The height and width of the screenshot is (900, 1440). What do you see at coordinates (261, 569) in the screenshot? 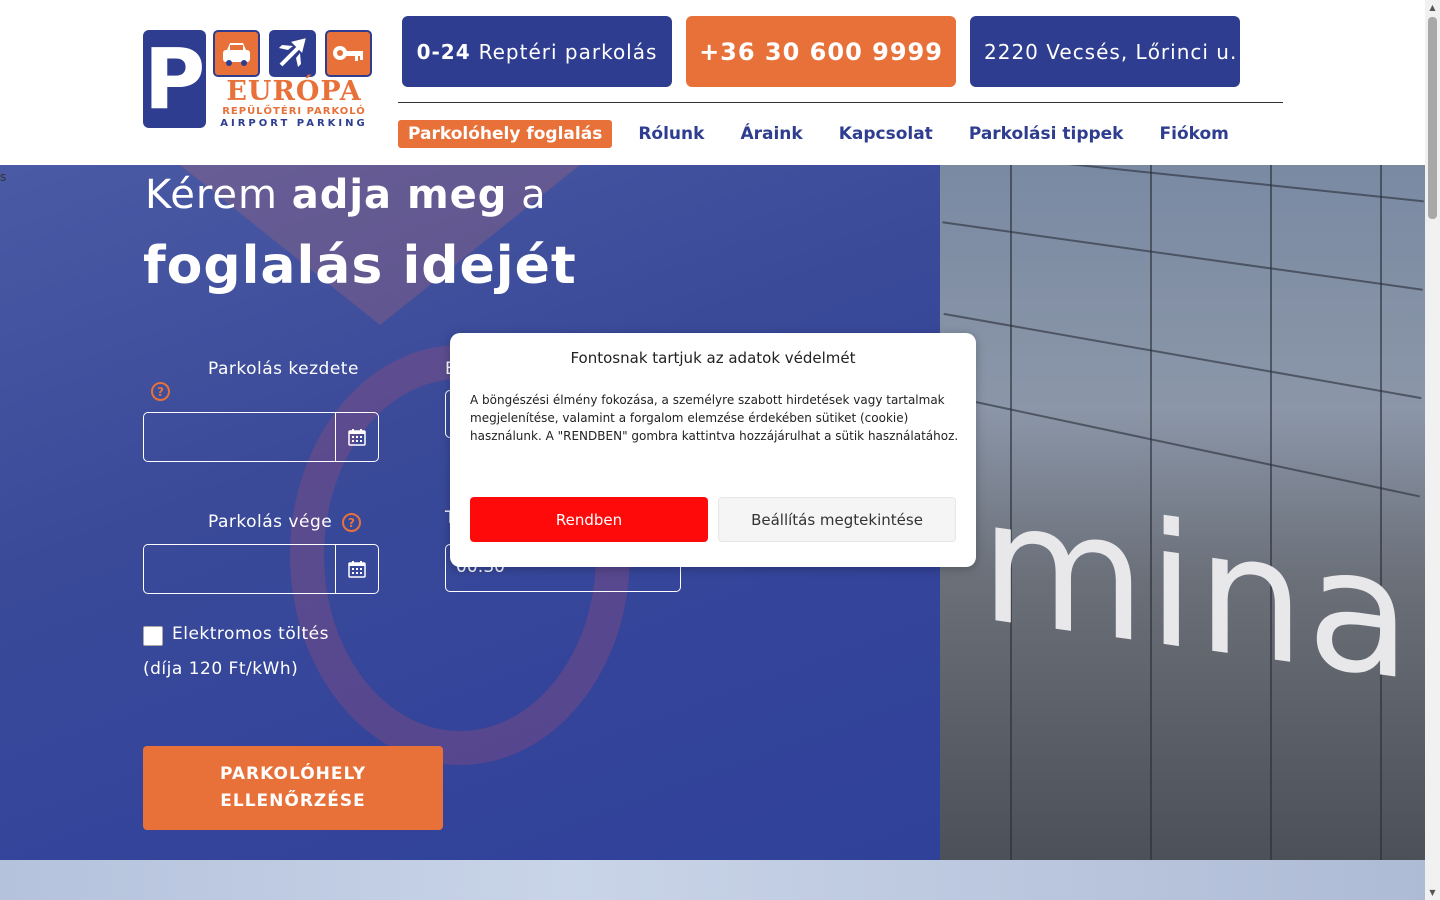
I see `end-date-input` at bounding box center [261, 569].